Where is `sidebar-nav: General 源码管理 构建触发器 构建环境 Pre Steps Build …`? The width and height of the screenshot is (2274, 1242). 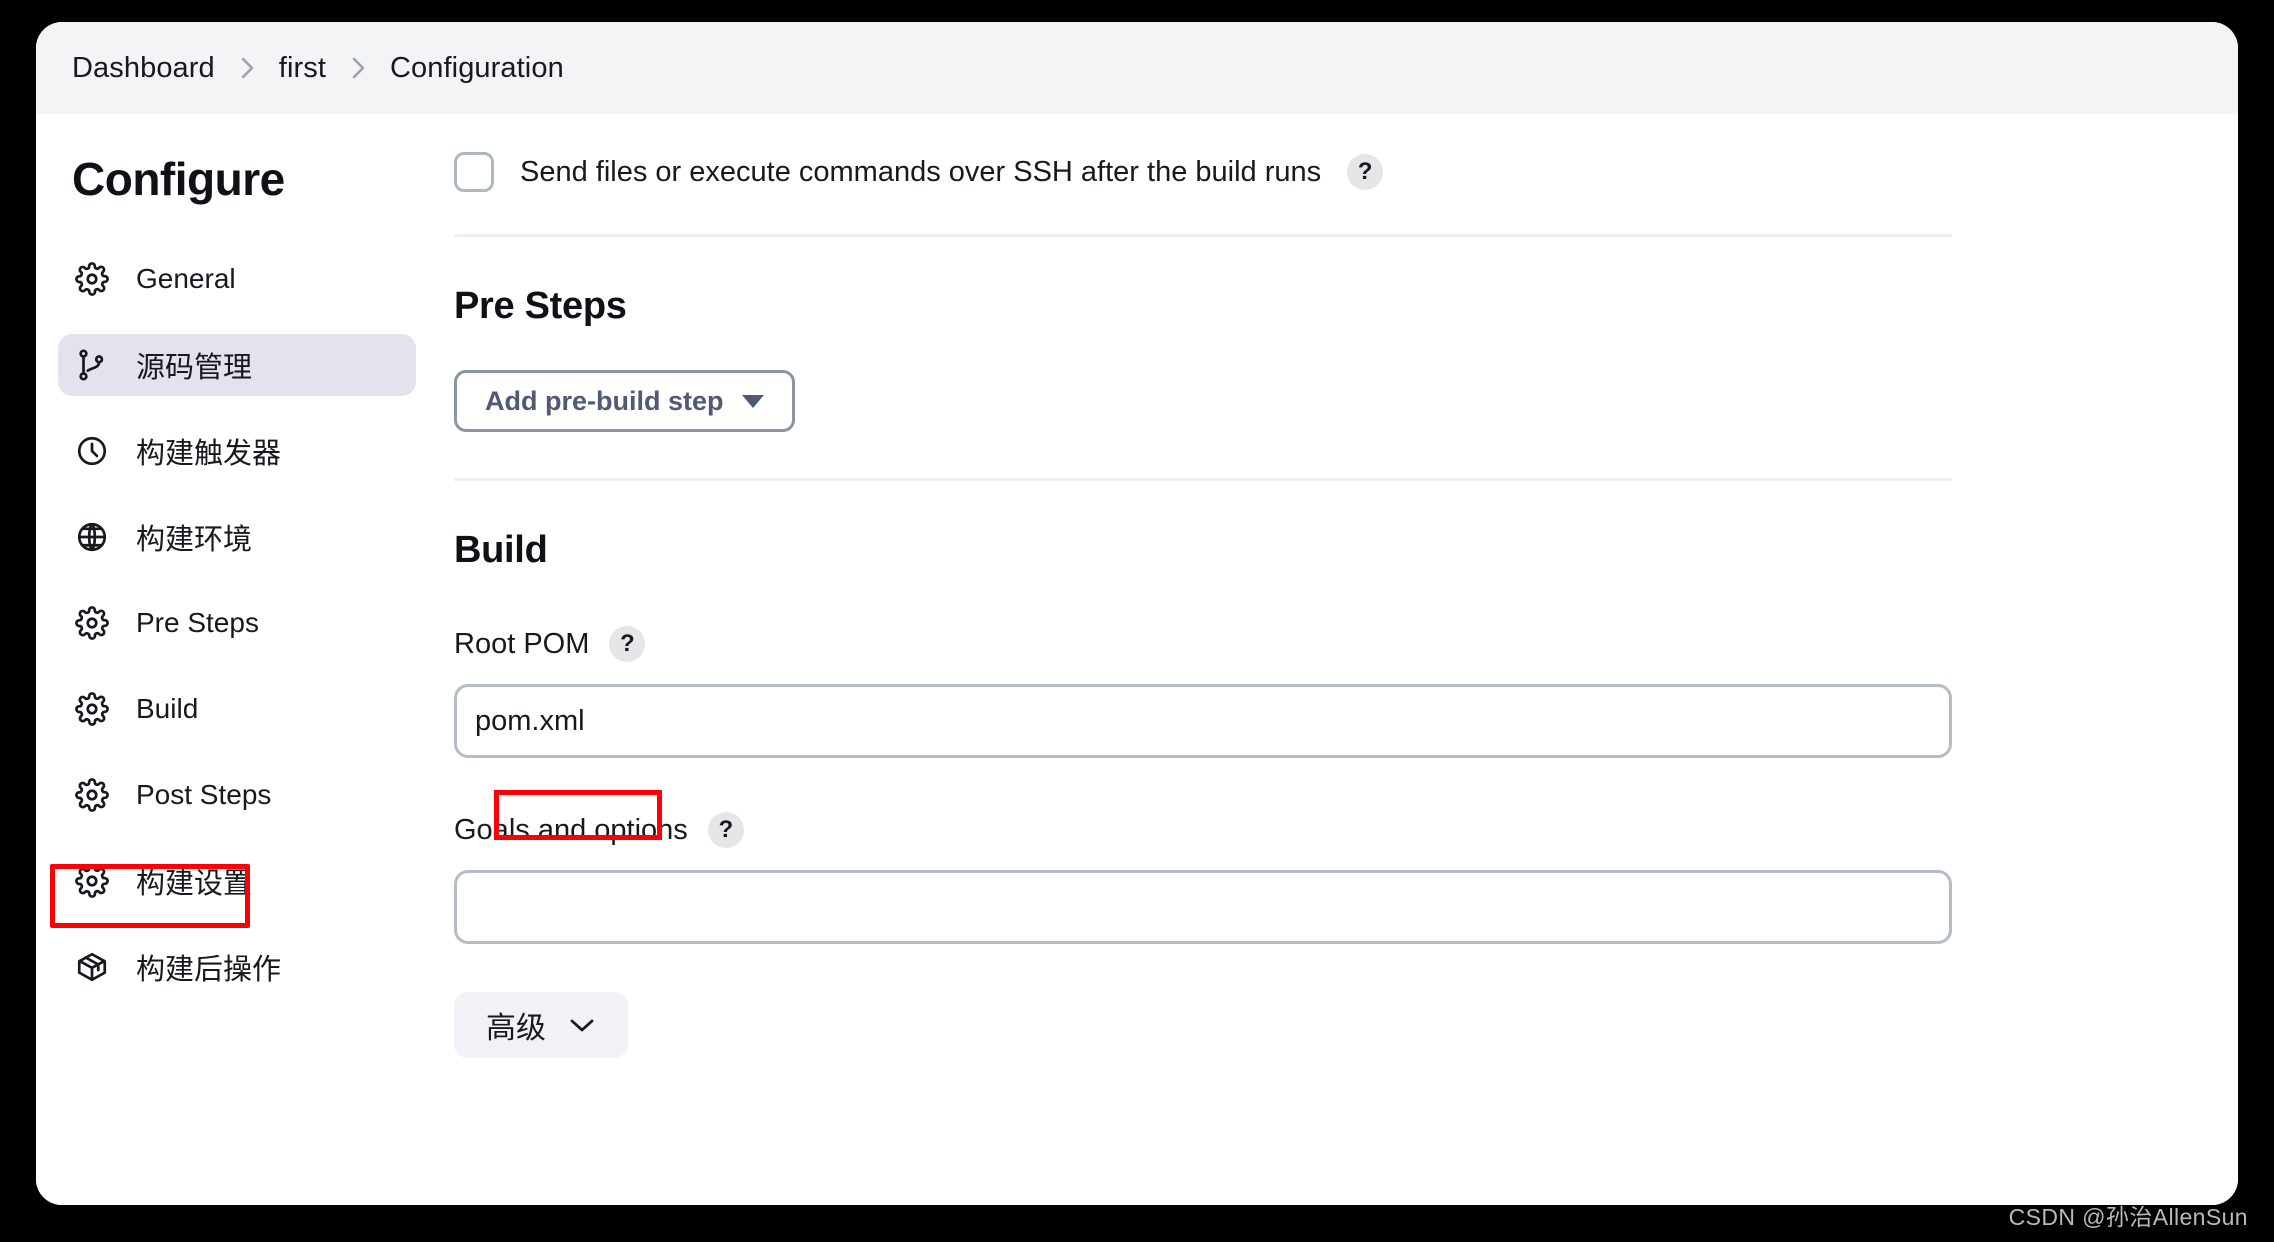 sidebar-nav: General 源码管理 构建触发器 构建环境 Pre Steps Build … is located at coordinates (237, 623).